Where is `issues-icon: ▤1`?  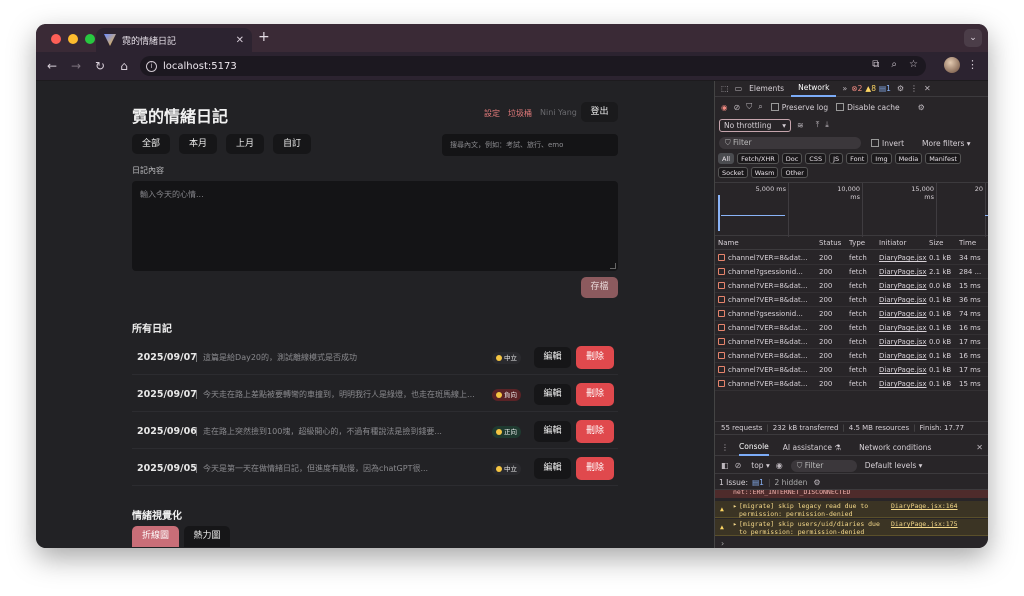 issues-icon: ▤1 is located at coordinates (885, 88).